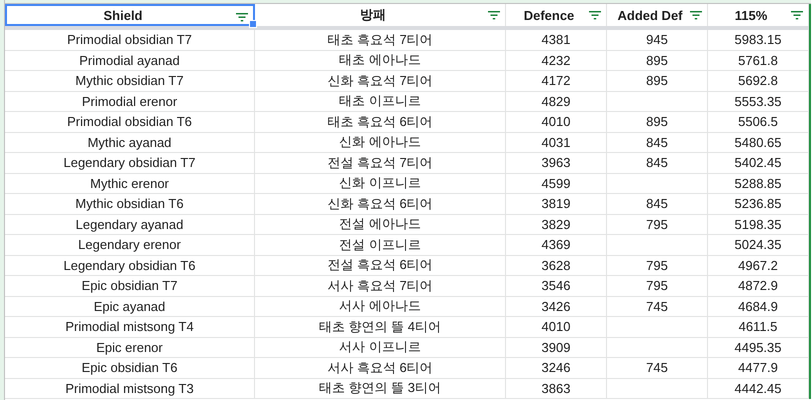  I want to click on table-cell: 신화 흑요석 7티어, so click(380, 81).